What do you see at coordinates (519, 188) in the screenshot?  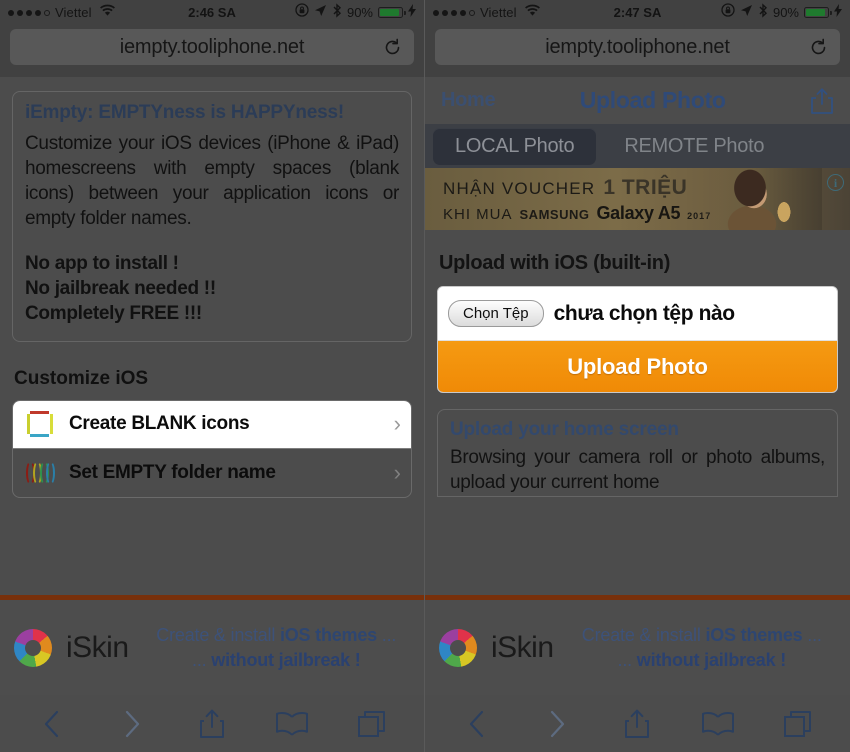 I see `ad-line1-prefix: NHẬN VOUCHER` at bounding box center [519, 188].